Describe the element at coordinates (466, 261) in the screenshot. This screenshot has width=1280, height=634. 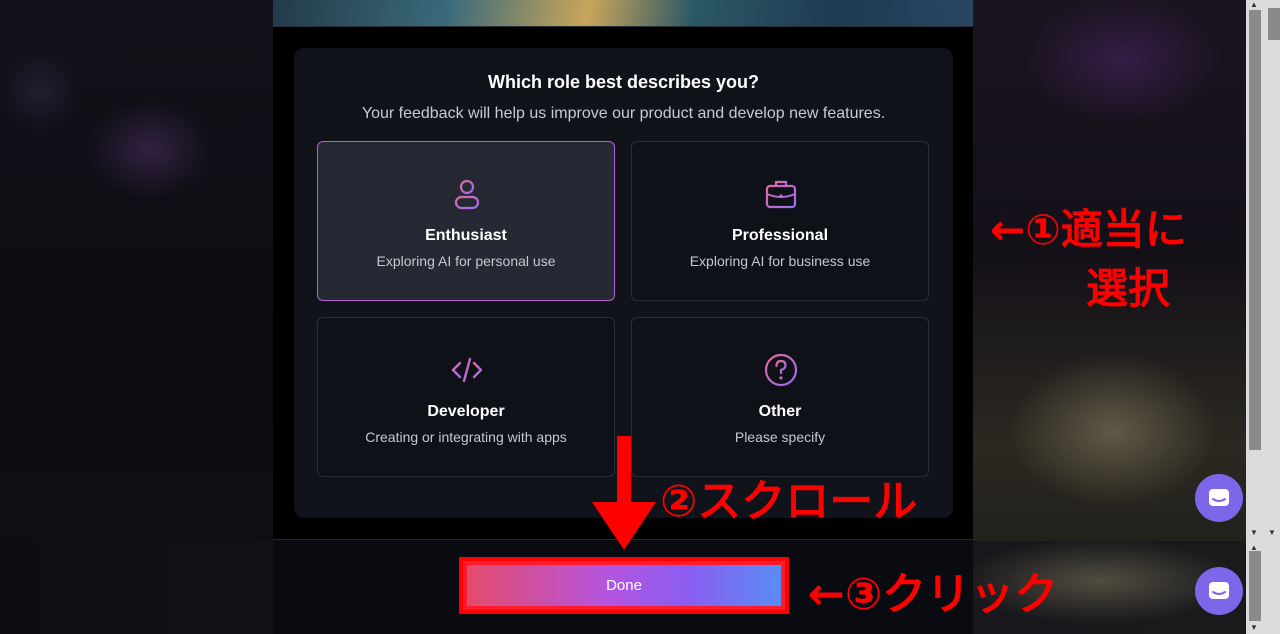
I see `role-description: Exploring AI for personal use` at that location.